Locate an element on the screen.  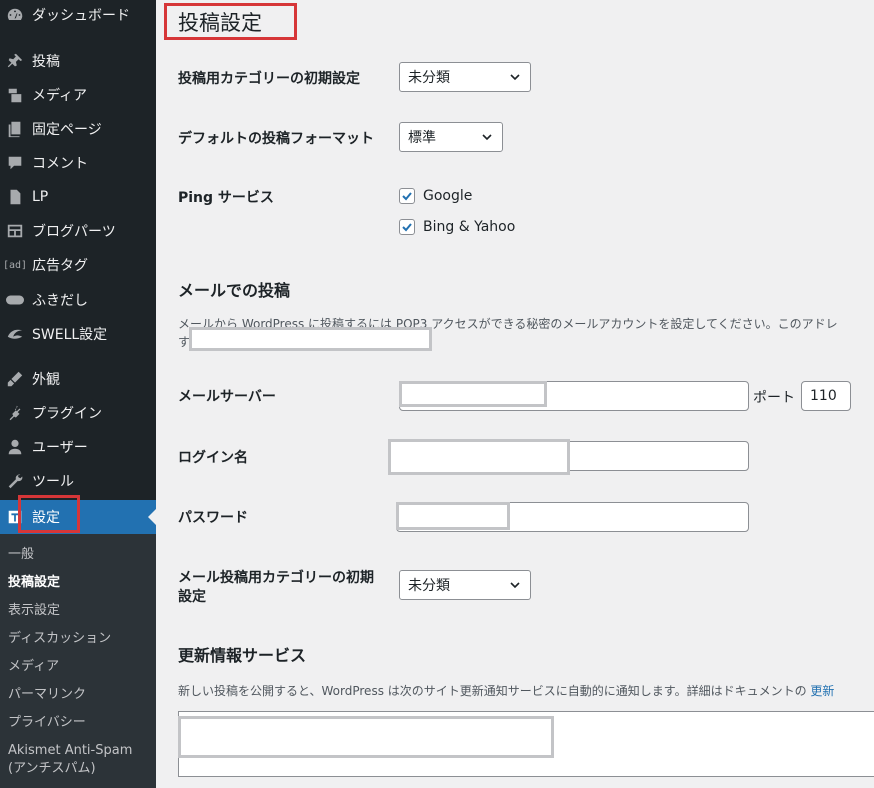
default-category-select: 未分類 is located at coordinates (465, 77).